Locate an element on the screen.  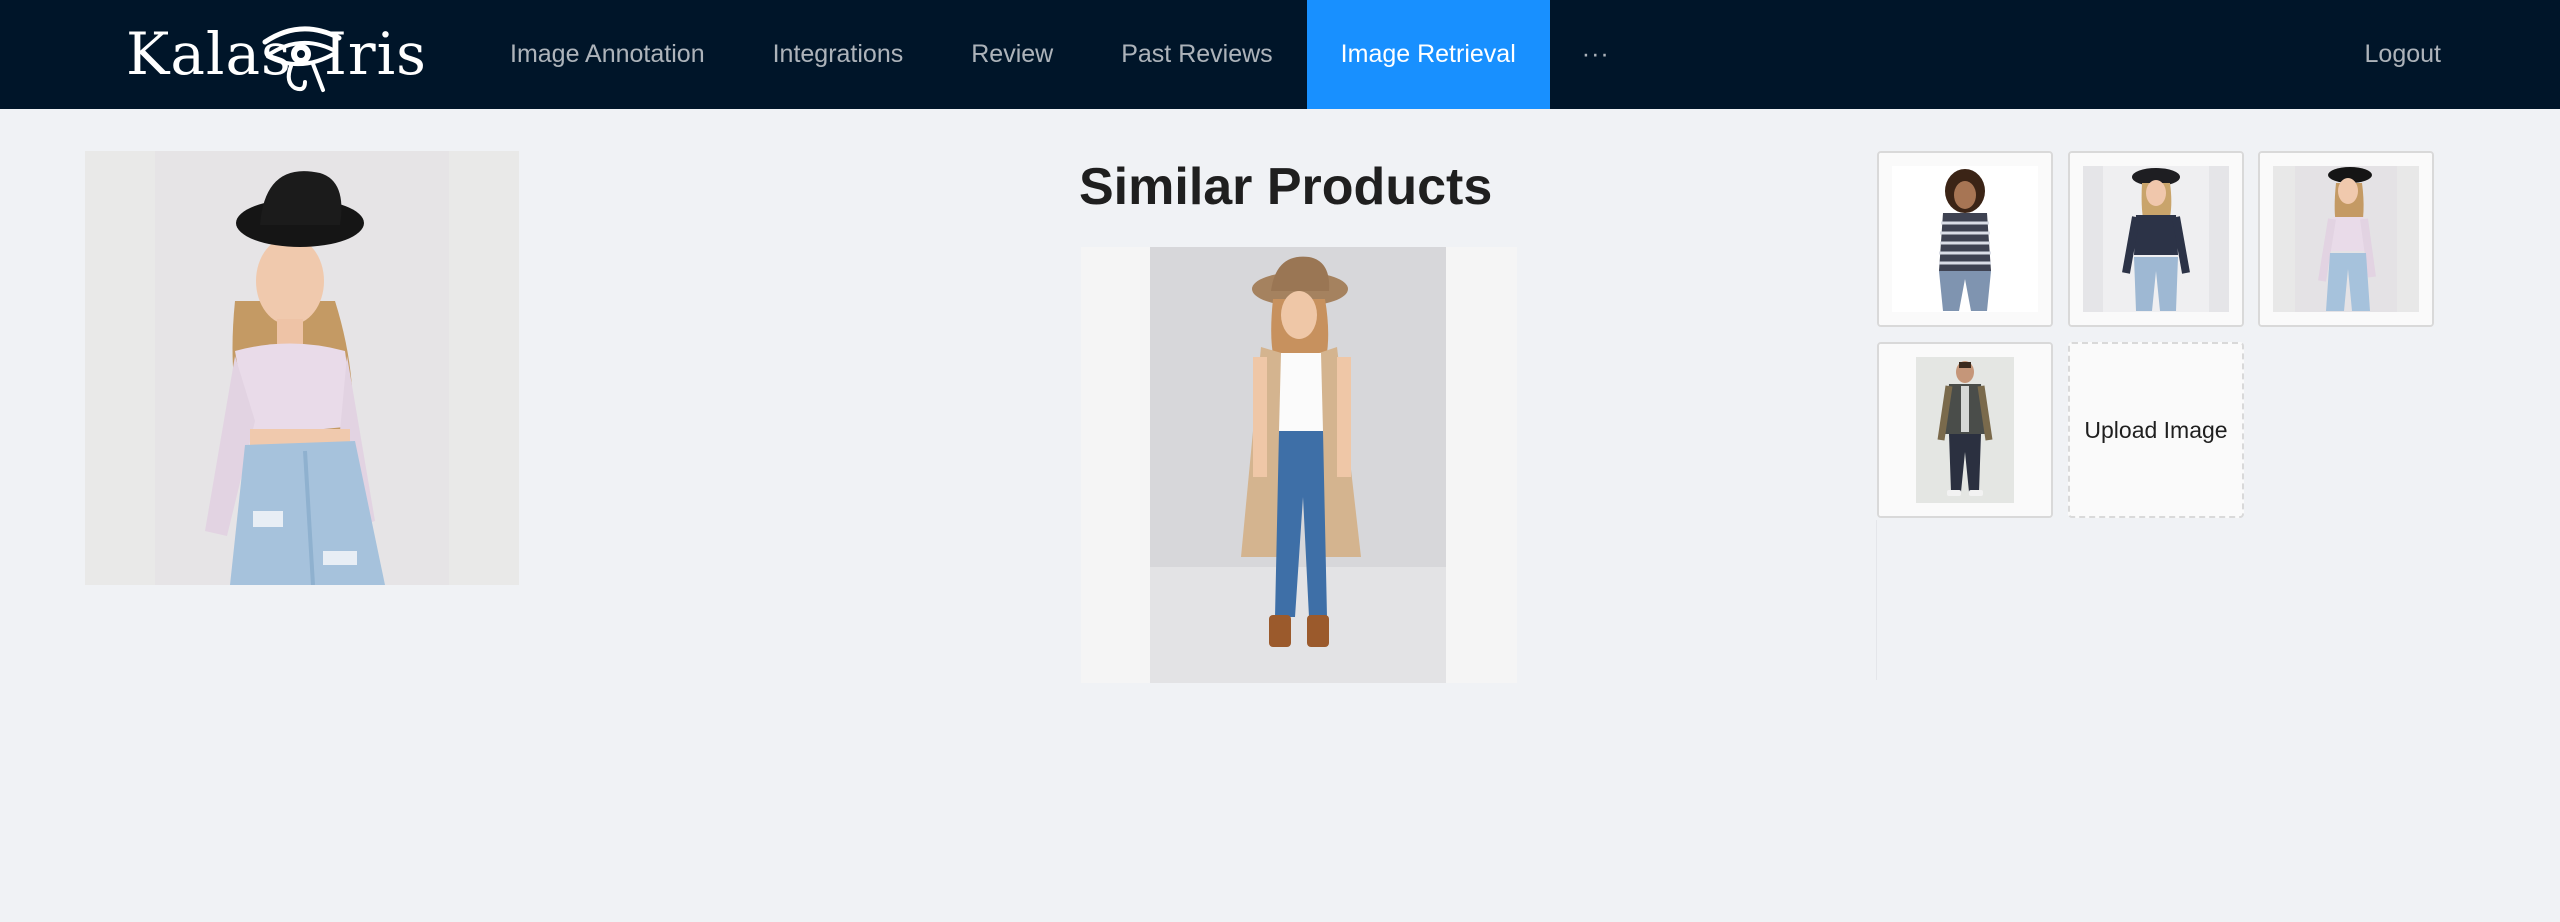
woman-vest-jeans-photo is located at coordinates (1299, 465).